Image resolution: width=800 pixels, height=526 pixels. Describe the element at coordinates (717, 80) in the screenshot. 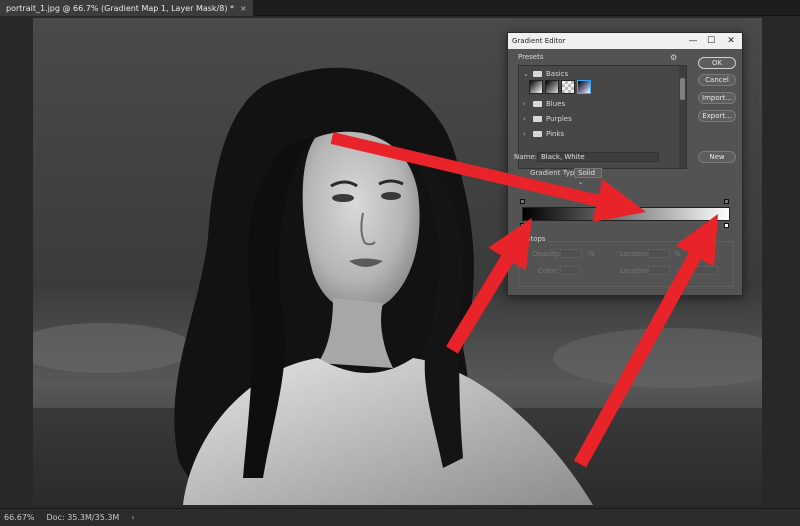

I see `cancel-button: Cancel` at that location.